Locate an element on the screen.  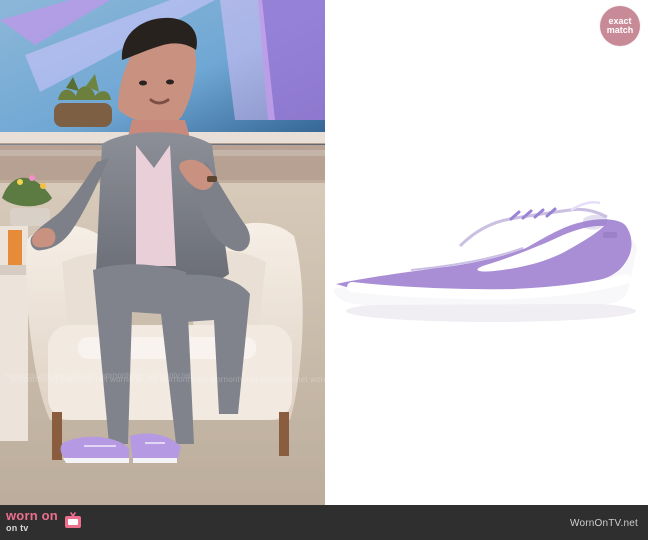
badge-bottom-label: match is located at coordinates (620, 30).